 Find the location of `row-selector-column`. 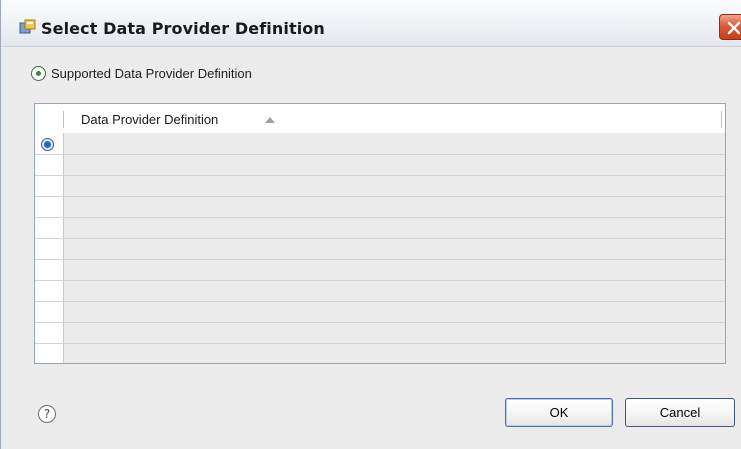

row-selector-column is located at coordinates (49, 248).